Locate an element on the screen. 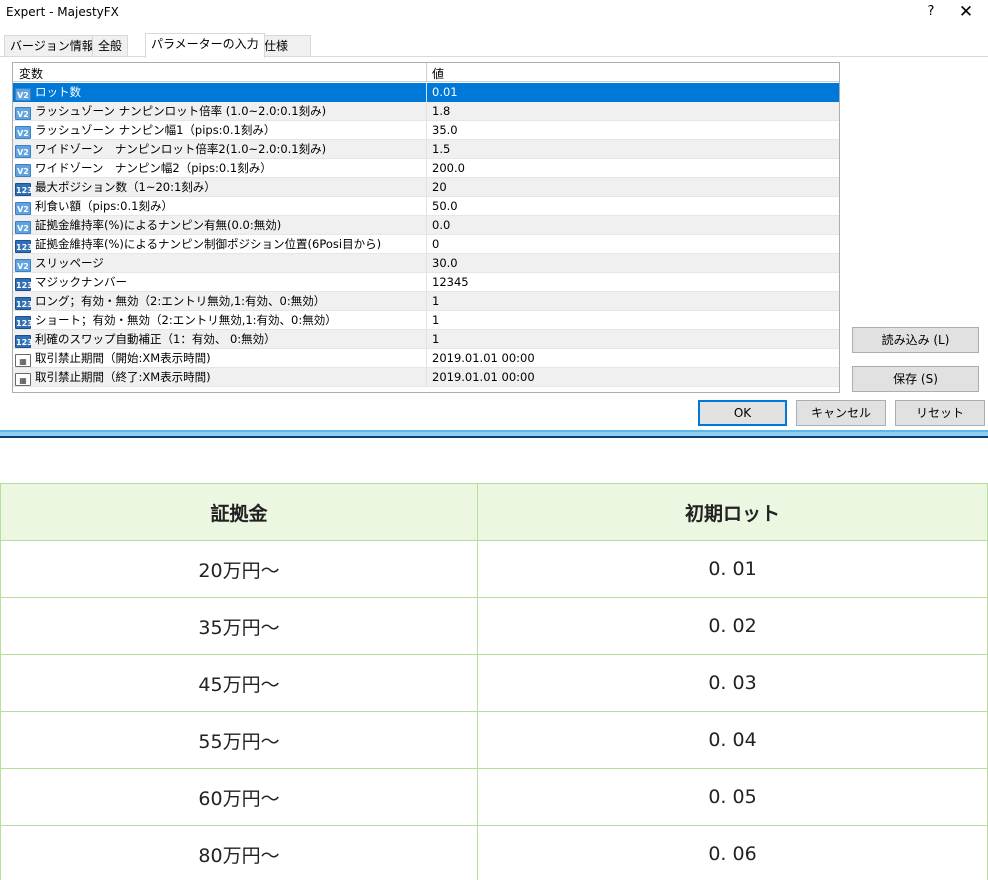 Image resolution: width=988 pixels, height=880 pixels. column-header-value: 値 is located at coordinates (438, 73).